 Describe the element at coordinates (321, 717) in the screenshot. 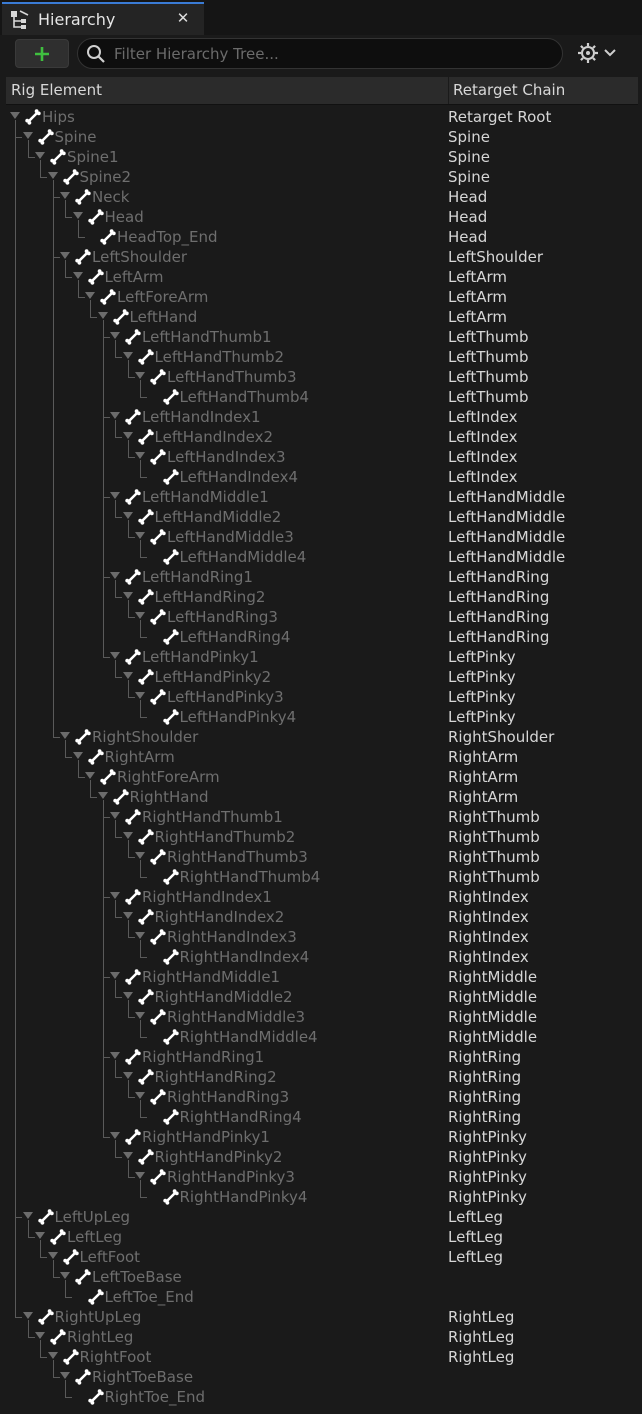

I see `tree-row: LeftHandPinky4 LeftPinky` at that location.